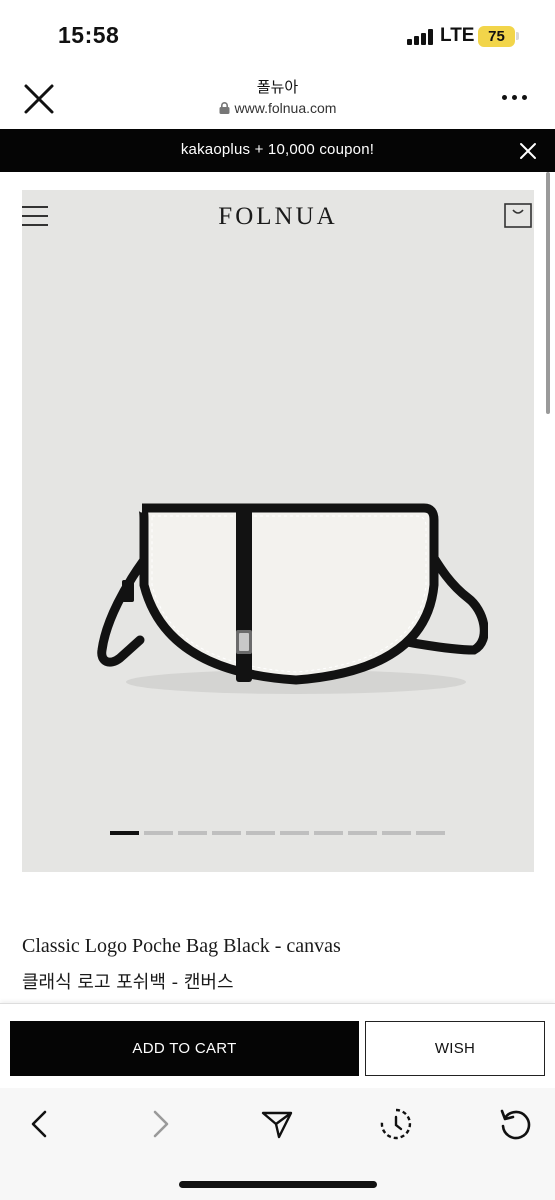 This screenshot has height=1200, width=555. What do you see at coordinates (396, 1124) in the screenshot?
I see `history-icon` at bounding box center [396, 1124].